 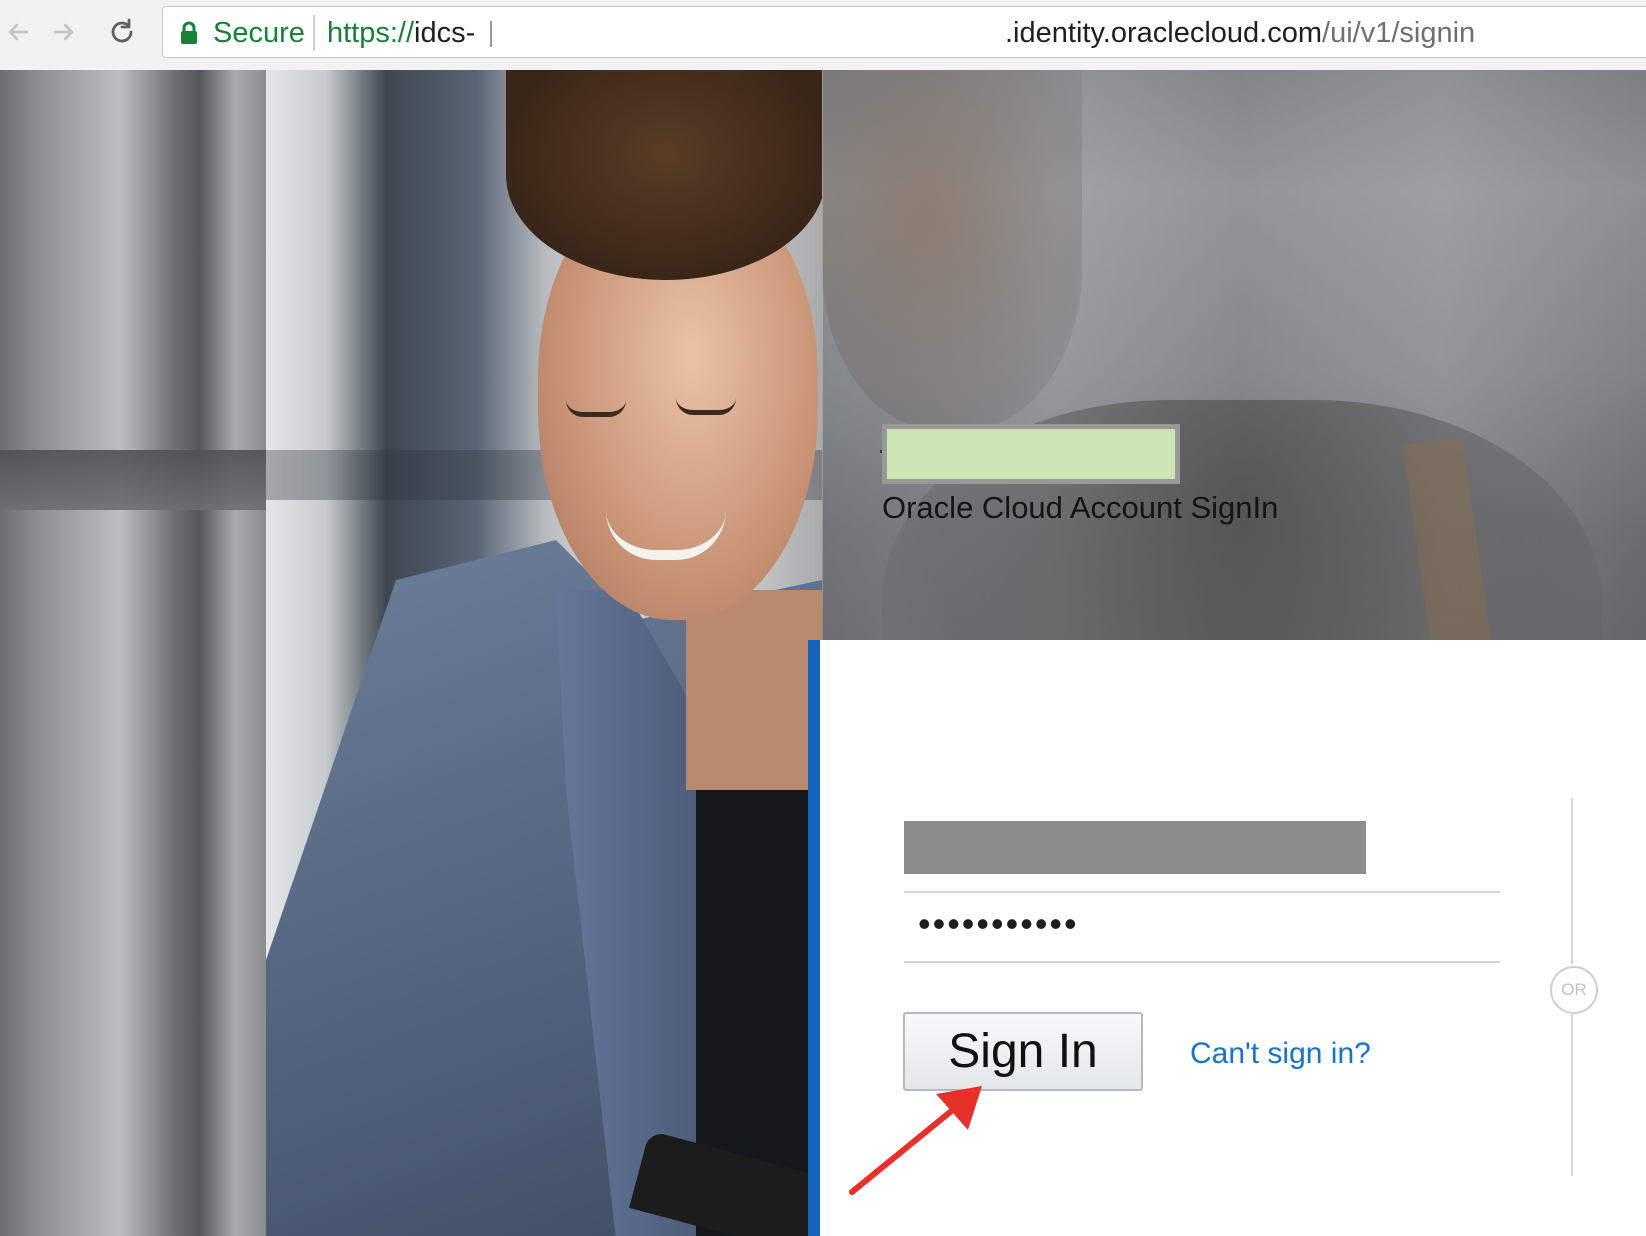 What do you see at coordinates (1164, 33) in the screenshot?
I see `url-host-end: .identity.oraclecloud.com` at bounding box center [1164, 33].